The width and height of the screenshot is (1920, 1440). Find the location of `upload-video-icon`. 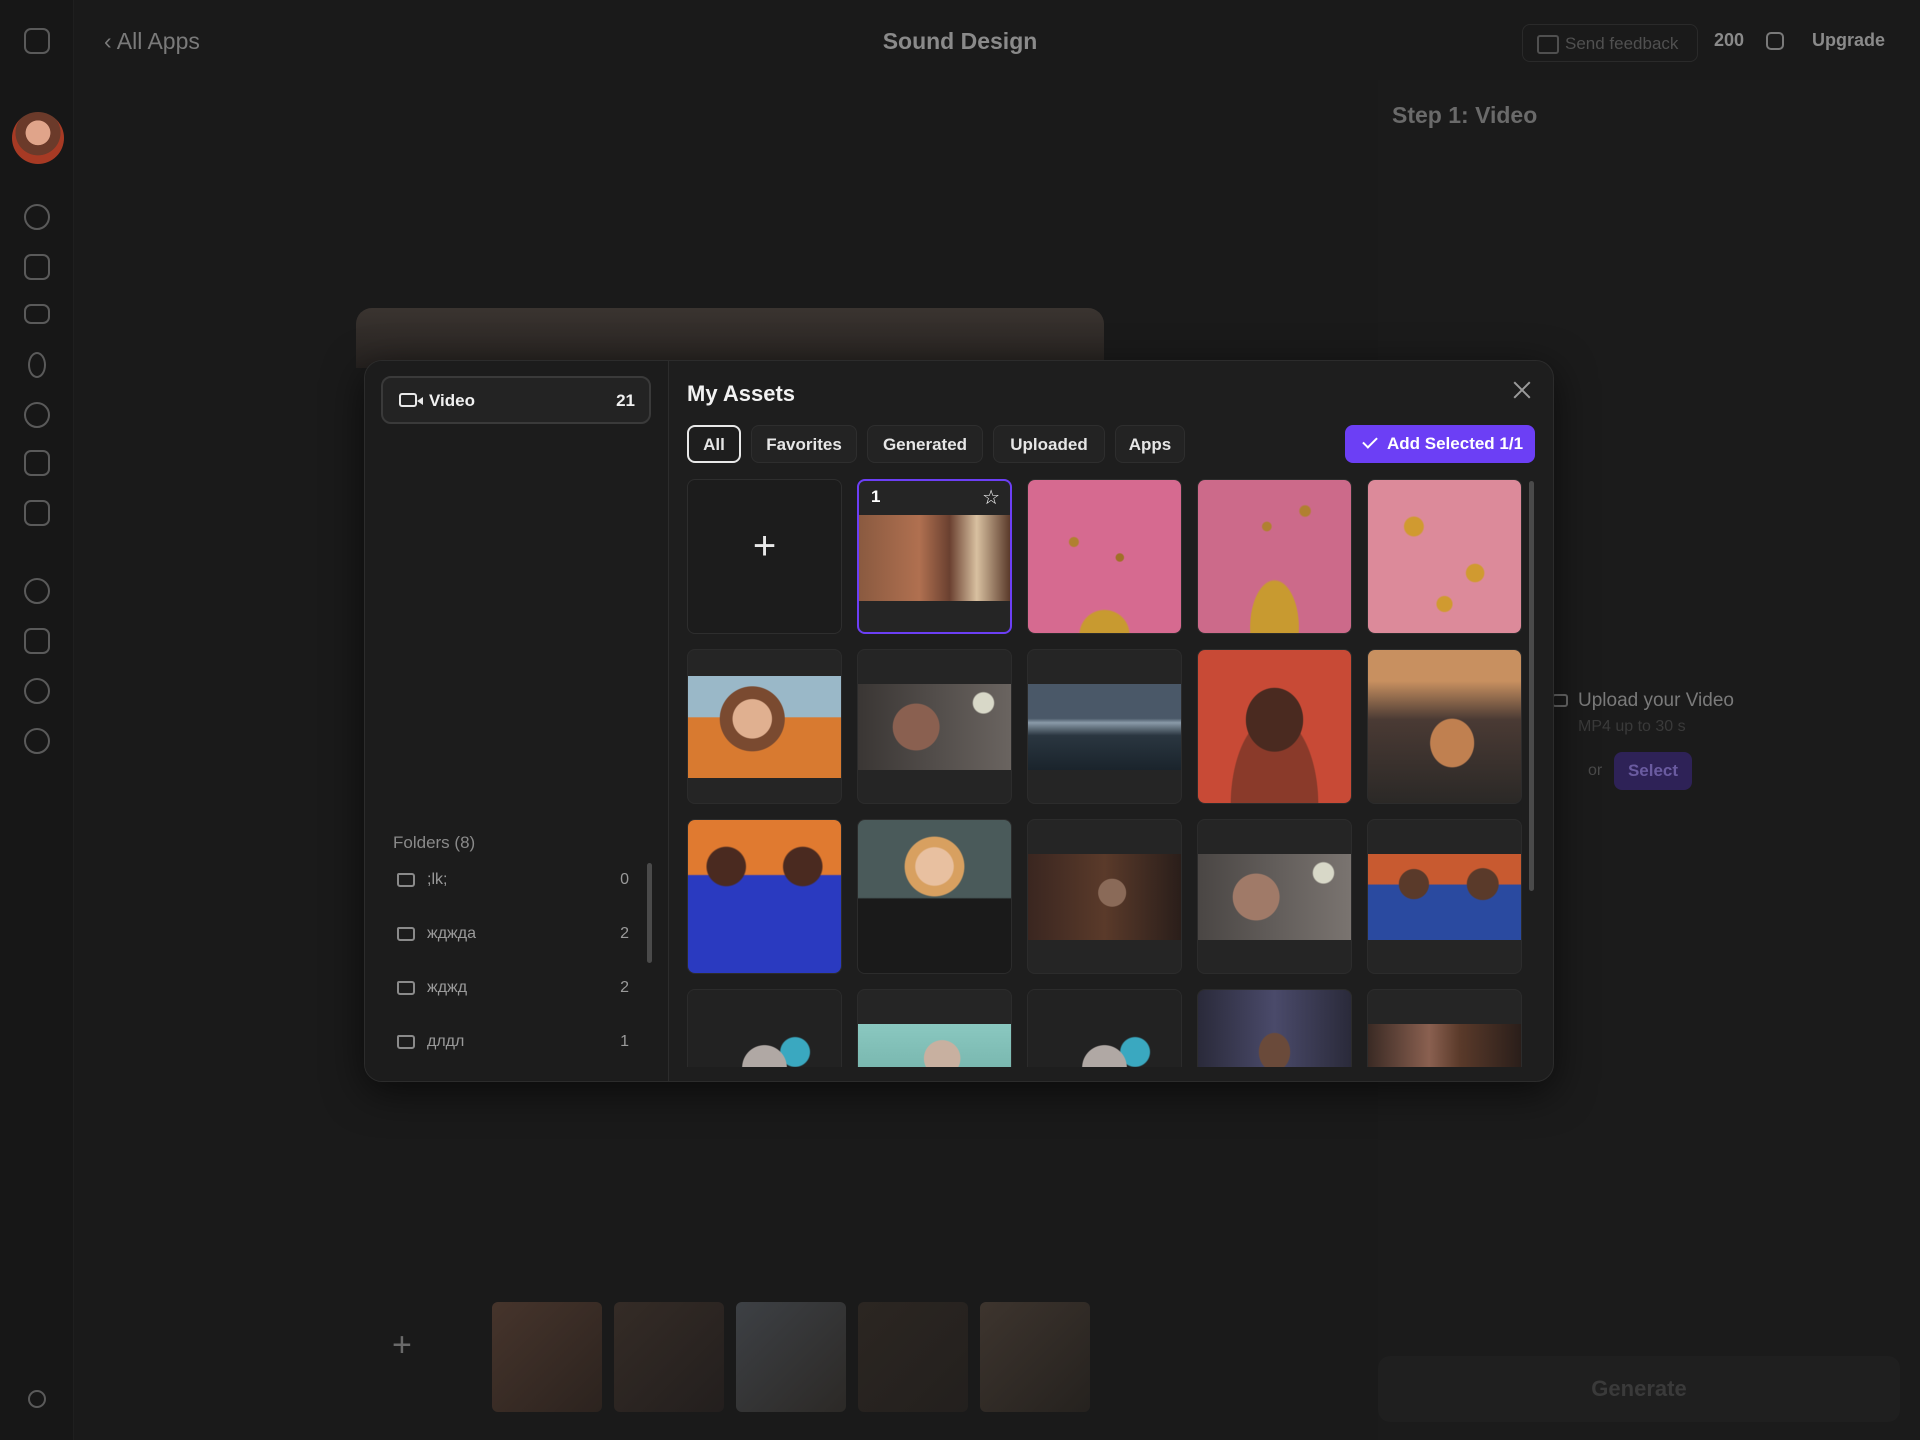

upload-video-icon is located at coordinates (1560, 700).